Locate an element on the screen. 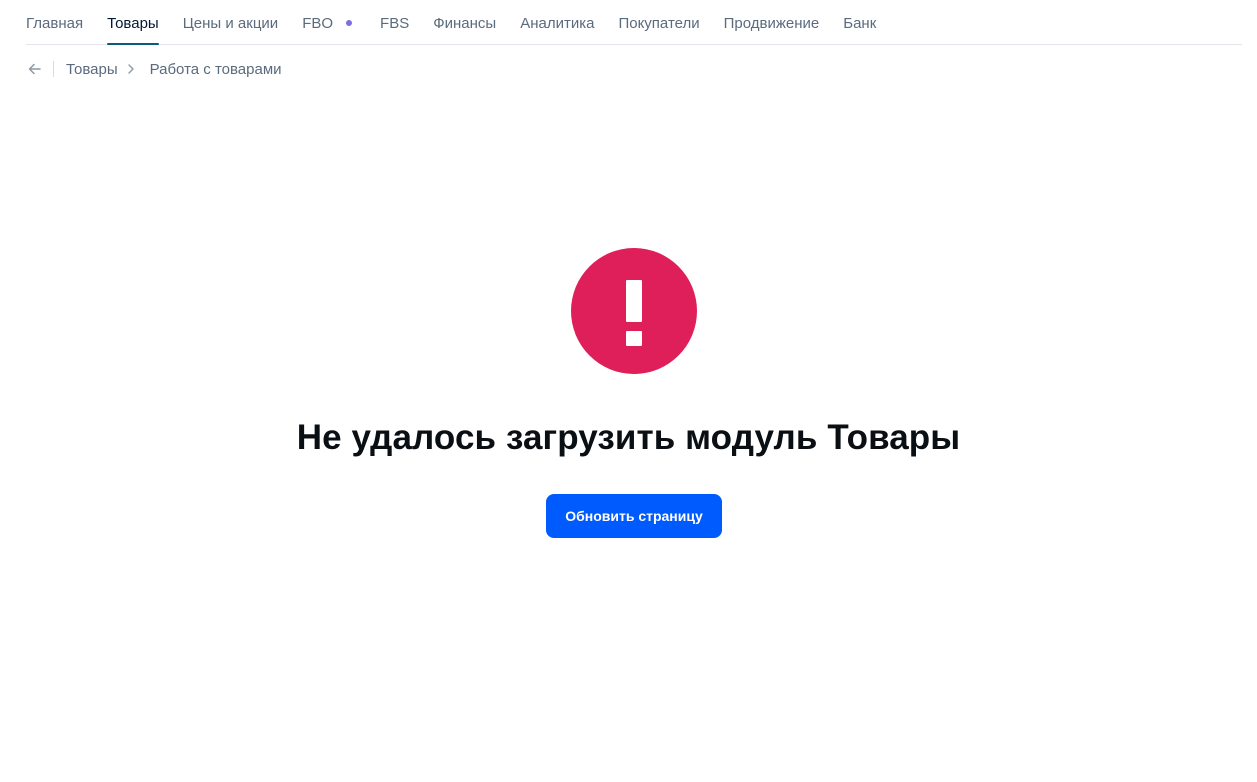 This screenshot has width=1257, height=782. tab-bank: Банк is located at coordinates (859, 22).